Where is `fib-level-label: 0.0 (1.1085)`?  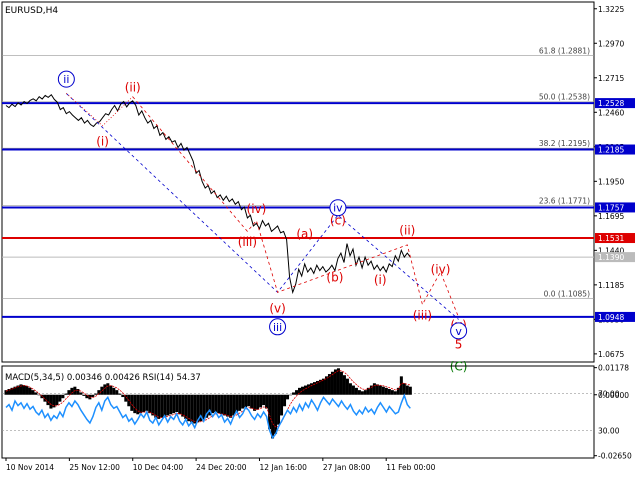
fib-level-label: 0.0 (1.1085) is located at coordinates (567, 293).